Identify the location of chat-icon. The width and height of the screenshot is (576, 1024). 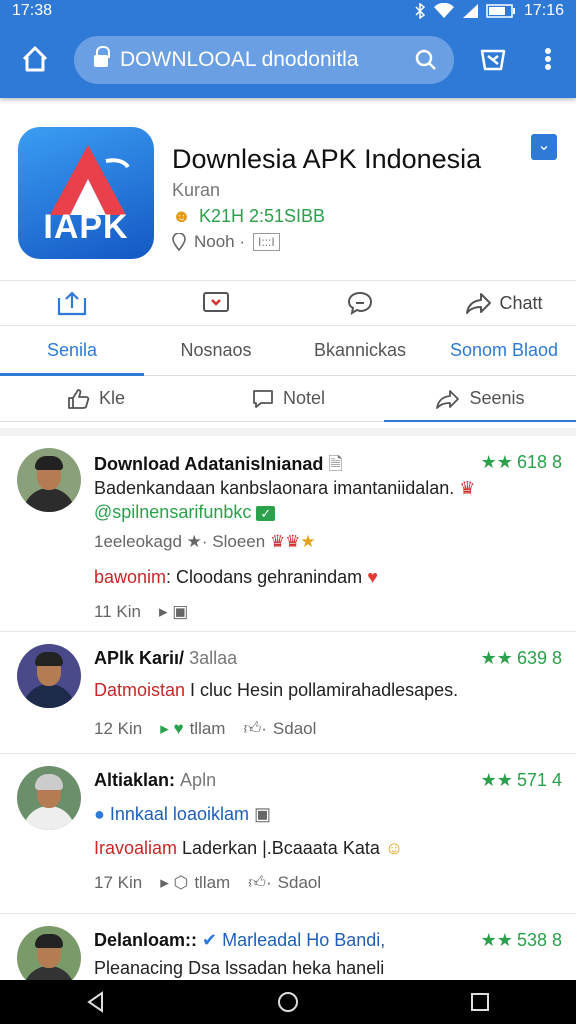
(360, 303).